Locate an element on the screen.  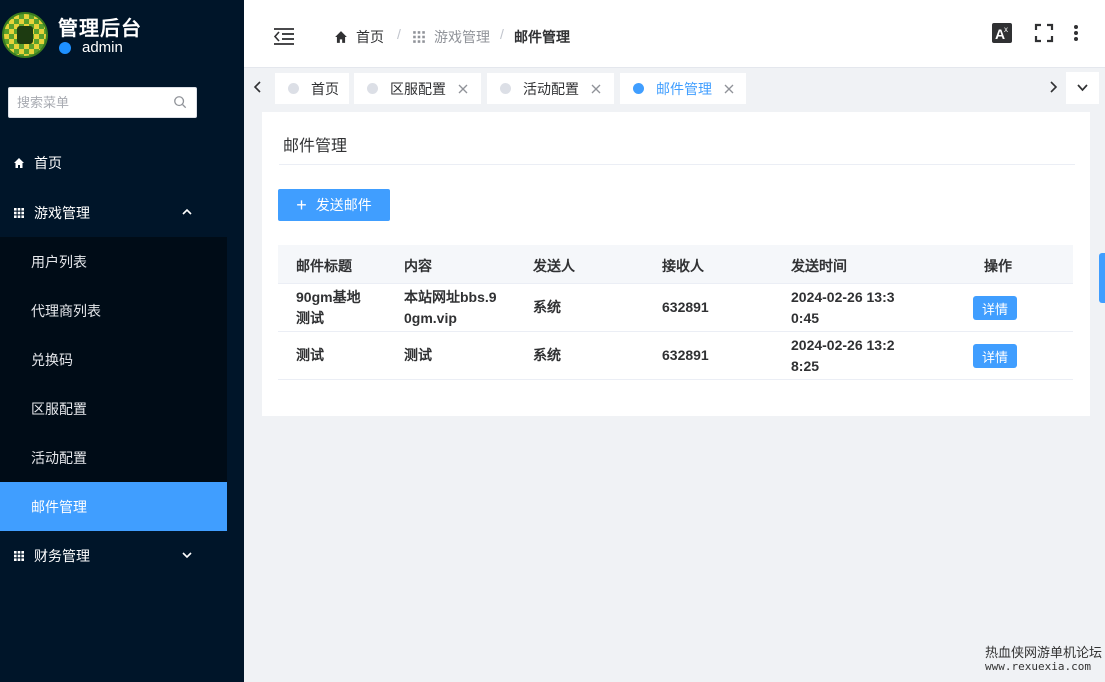
sidebar-item-mail-management: 邮件管理 is located at coordinates (113, 506).